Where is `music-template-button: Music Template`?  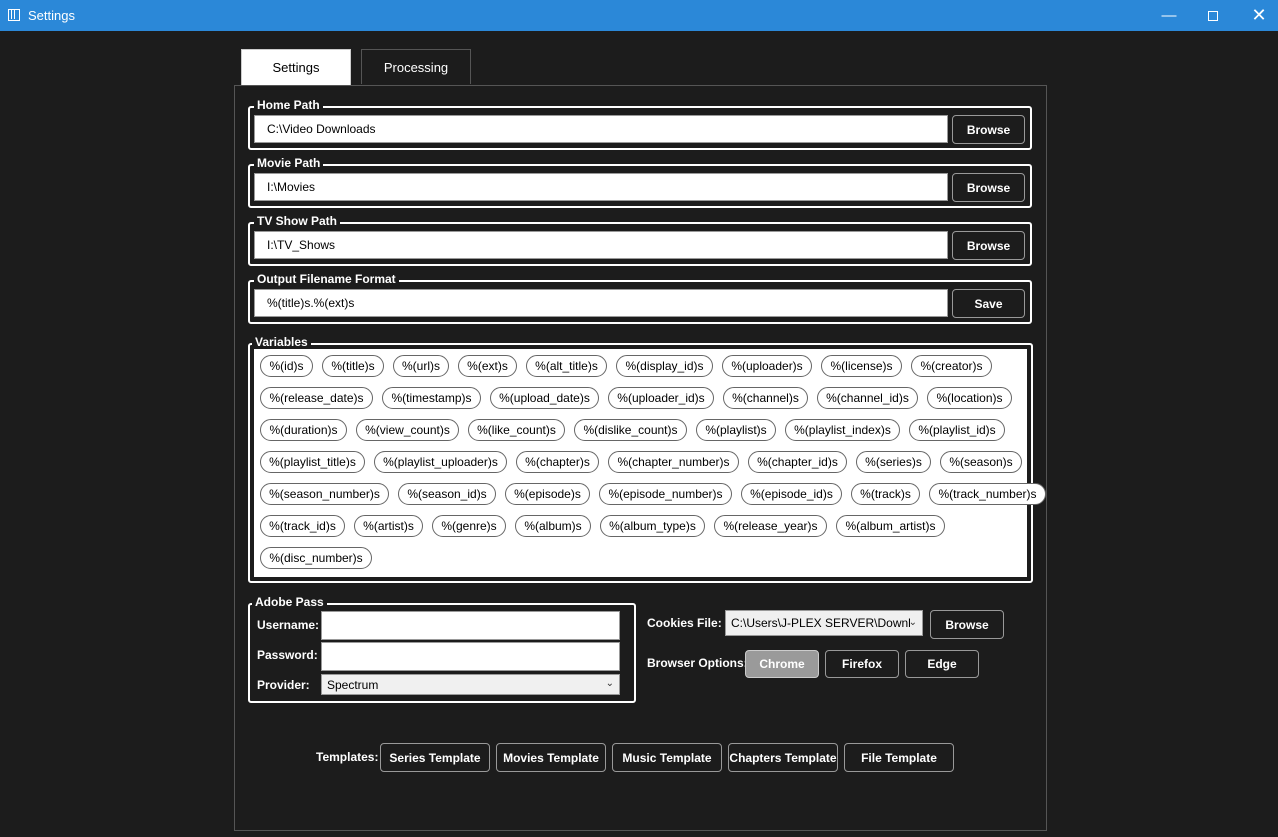 music-template-button: Music Template is located at coordinates (667, 757).